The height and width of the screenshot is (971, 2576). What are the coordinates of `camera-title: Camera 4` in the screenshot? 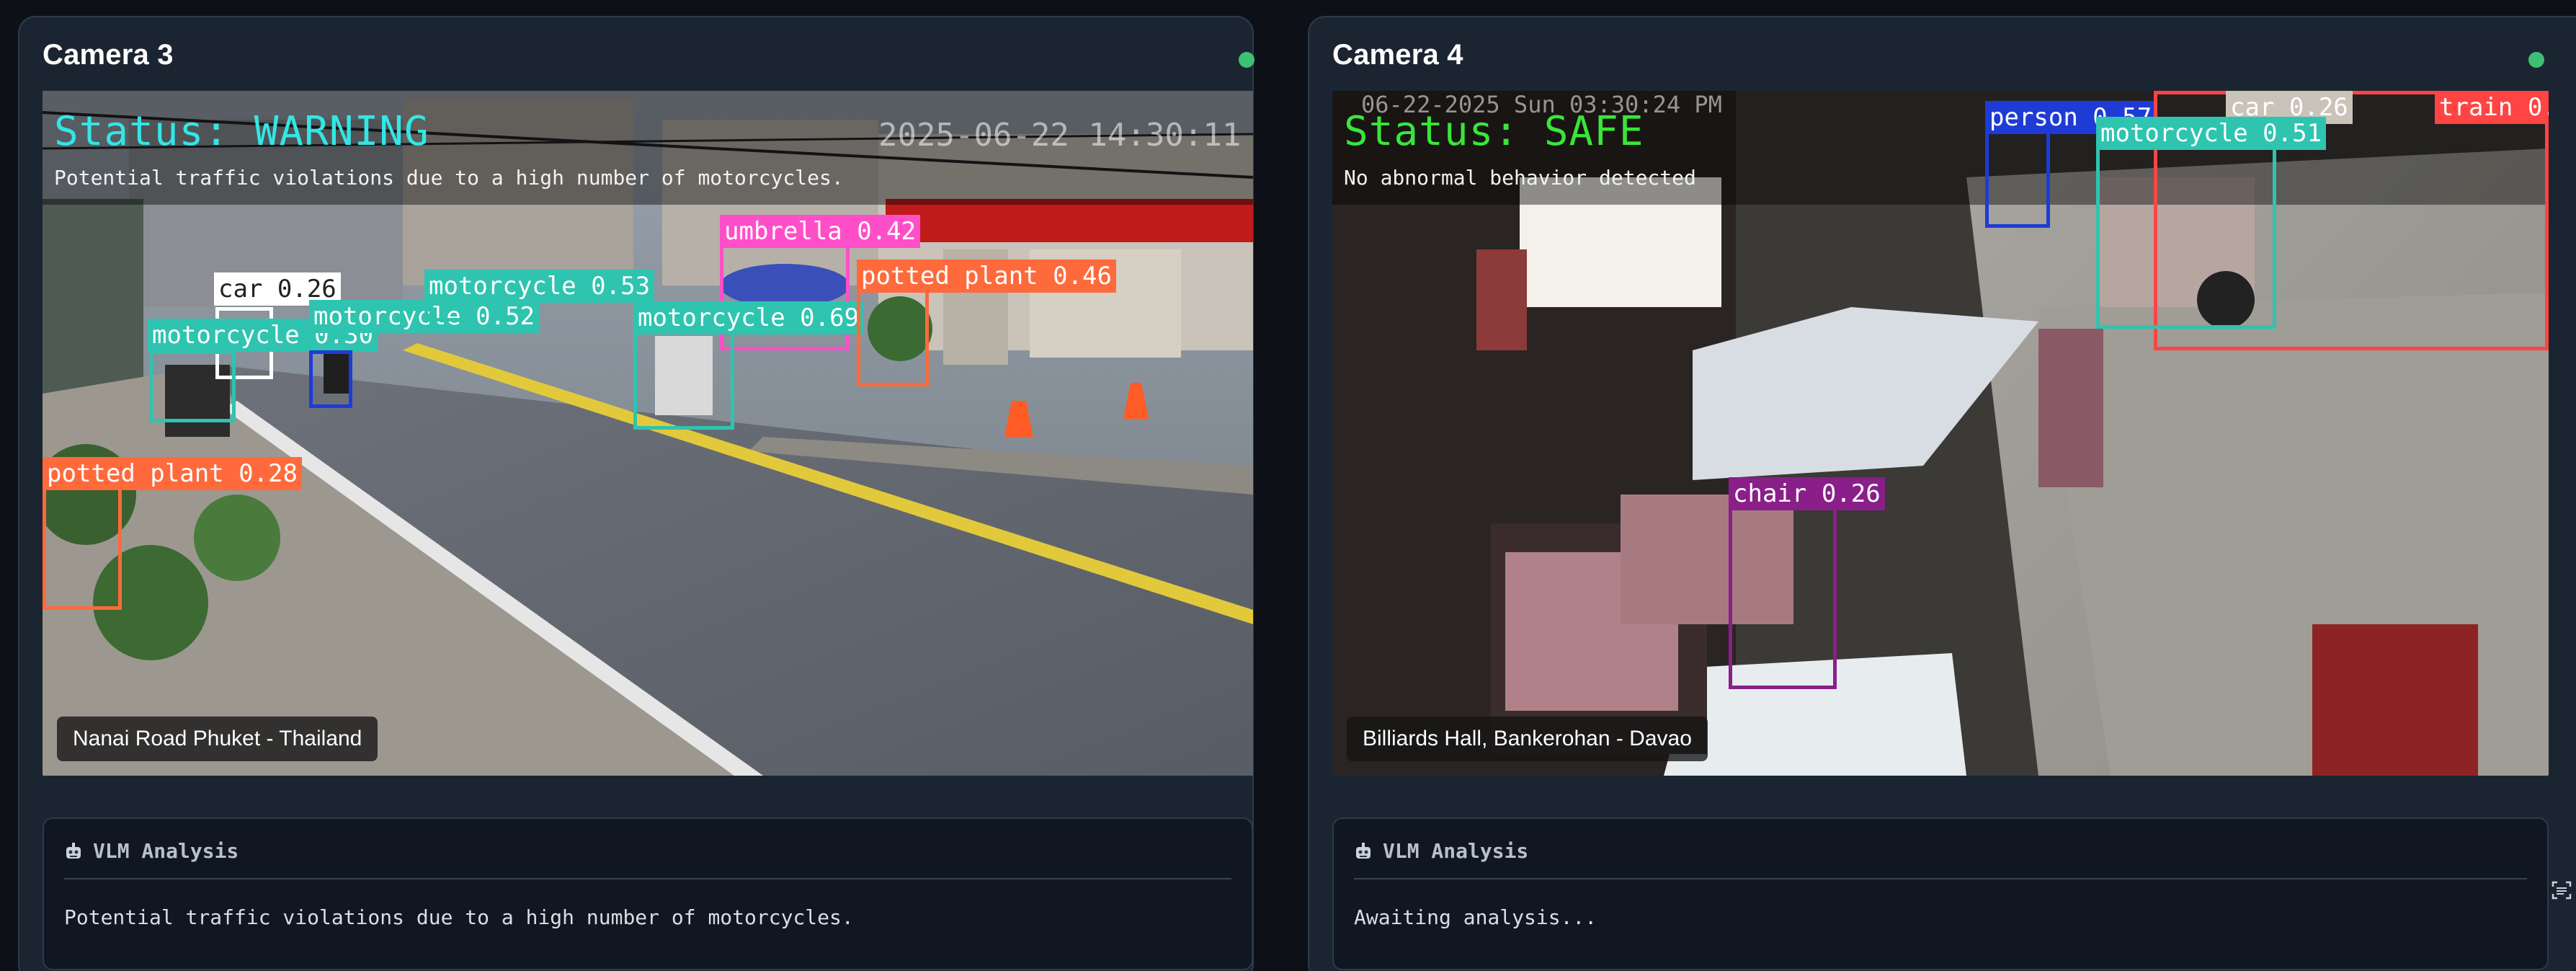 It's located at (1397, 55).